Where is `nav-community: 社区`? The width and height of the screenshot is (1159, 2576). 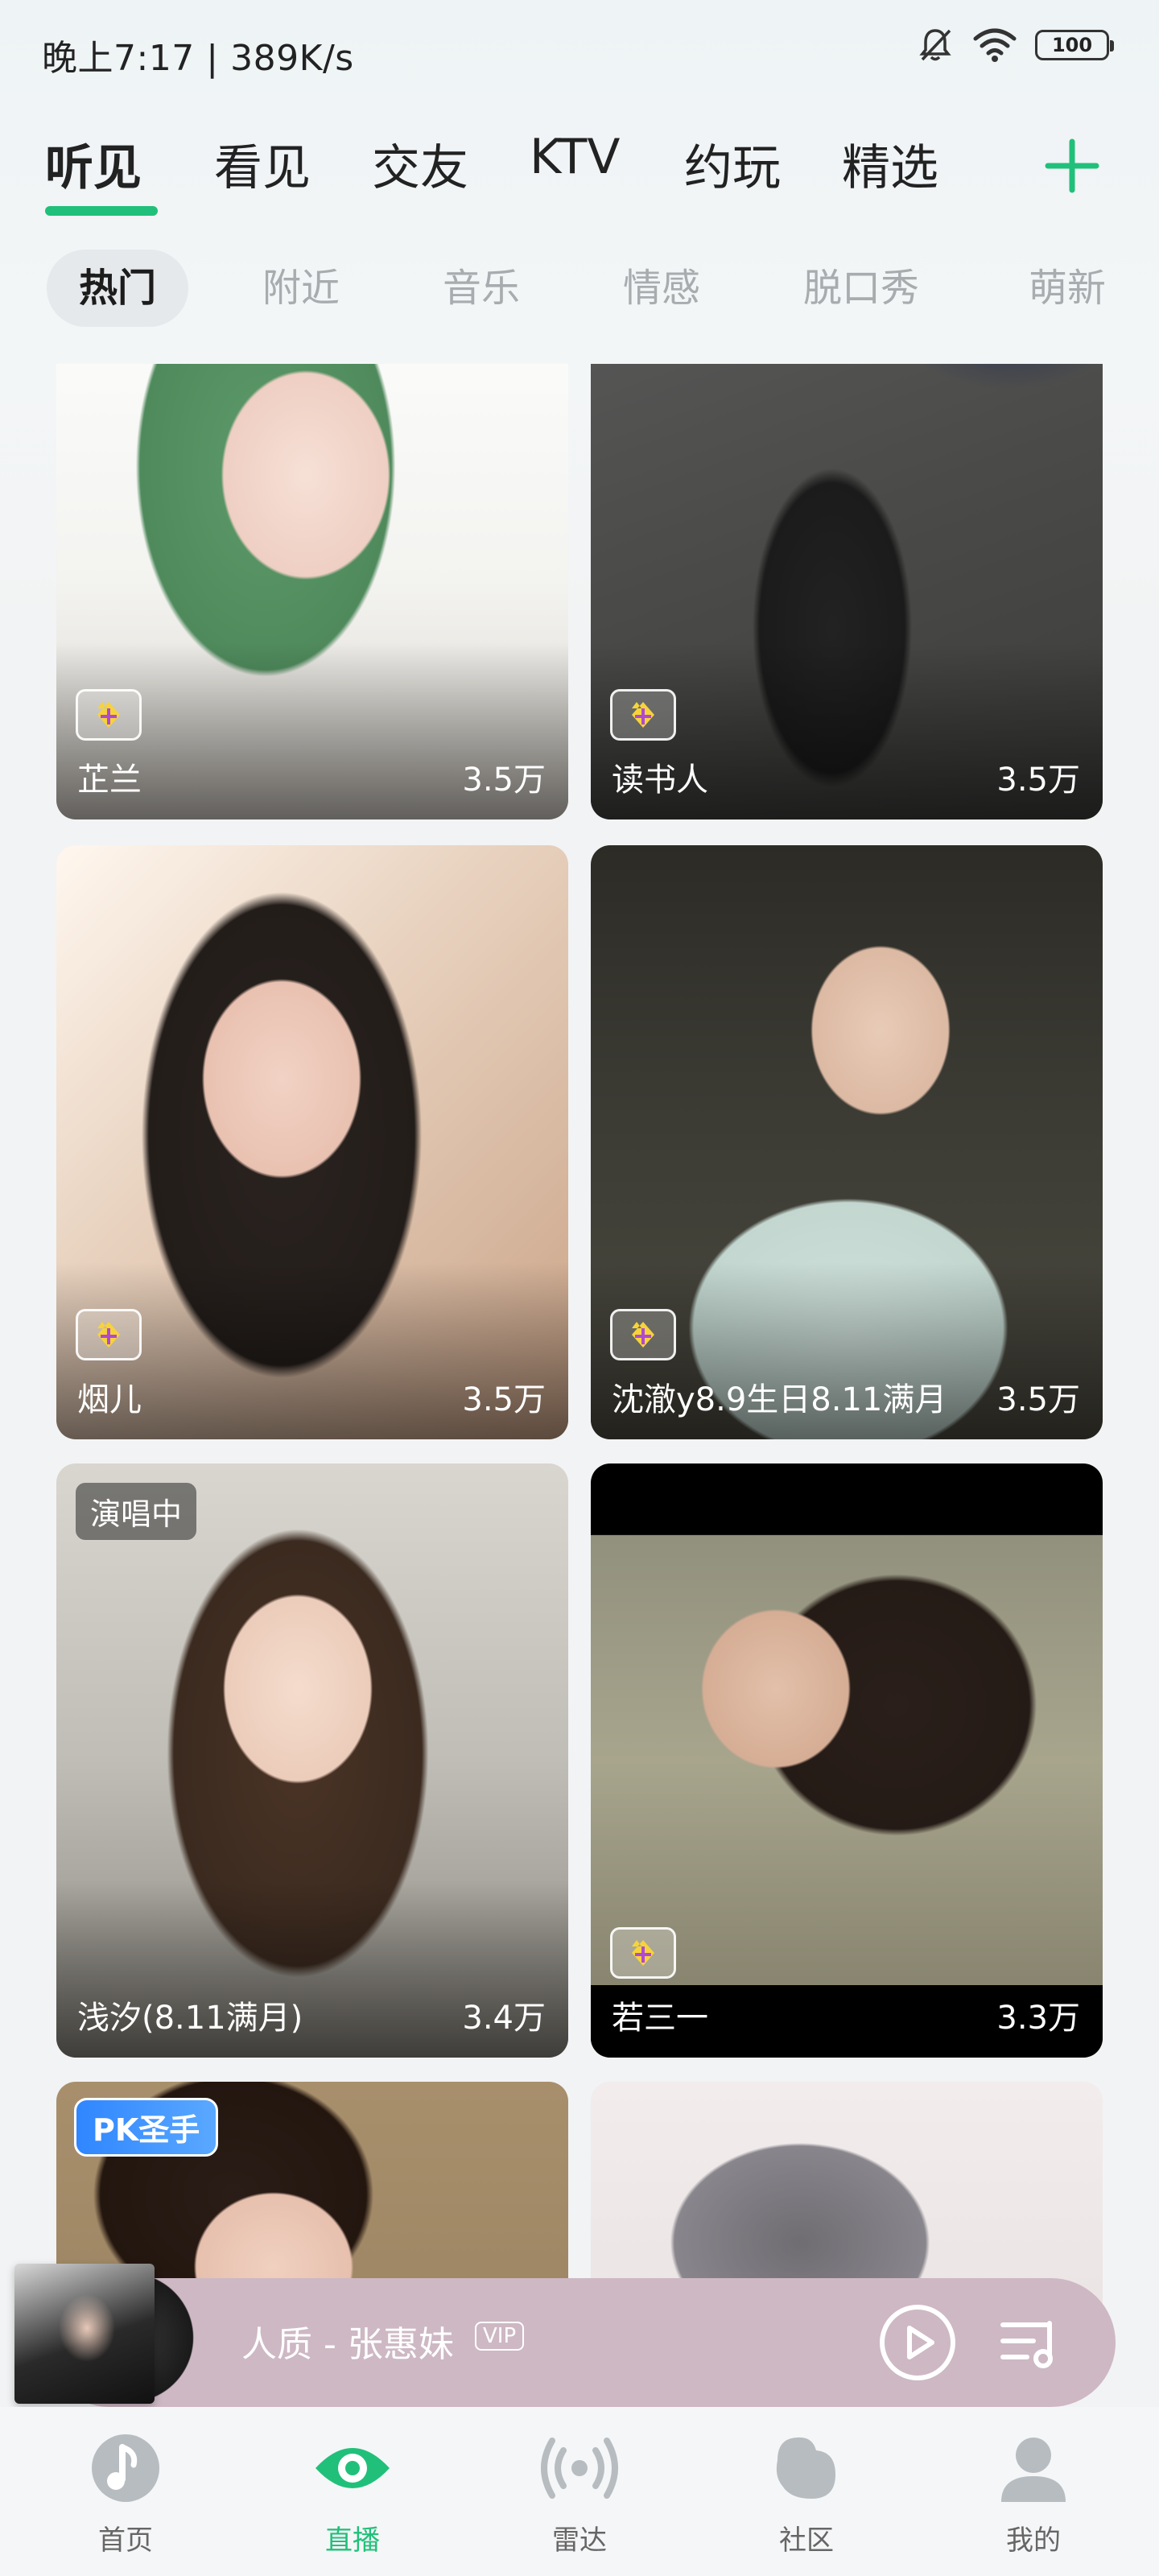 nav-community: 社区 is located at coordinates (806, 2491).